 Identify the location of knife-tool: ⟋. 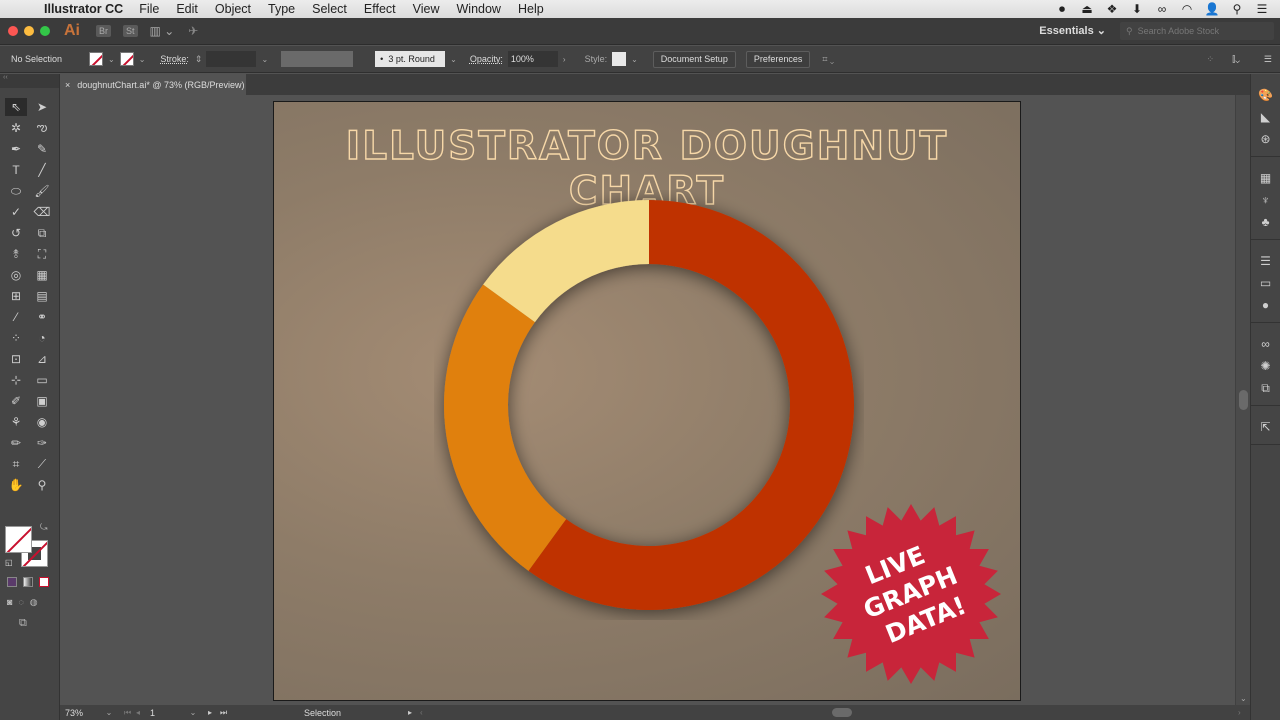
(42, 464).